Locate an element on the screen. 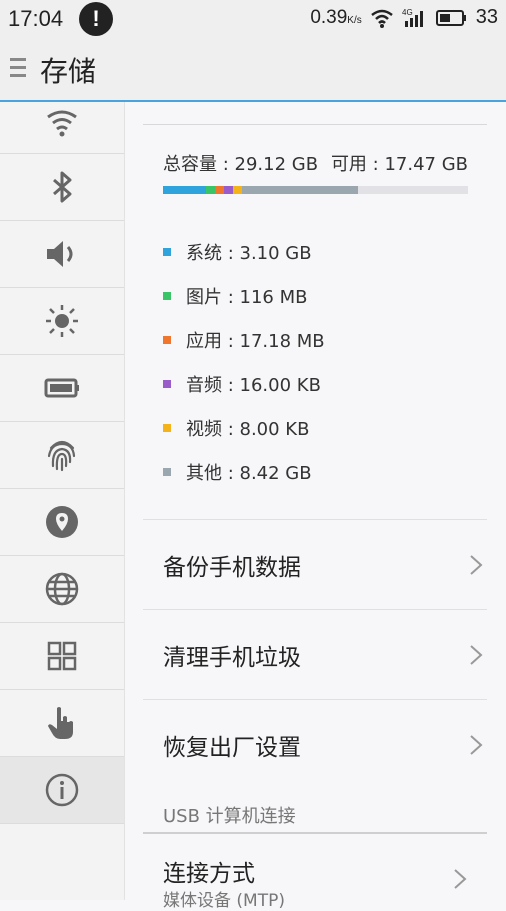 This screenshot has height=911, width=506. row-label: 恢复出厂设置 is located at coordinates (232, 748).